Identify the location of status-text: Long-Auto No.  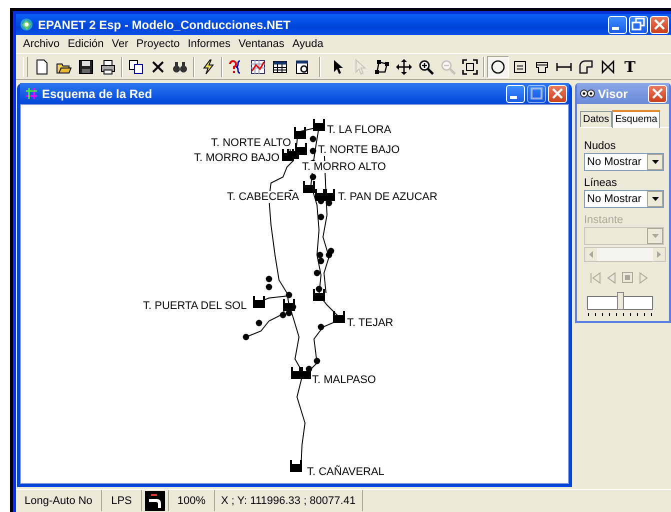
(59, 500).